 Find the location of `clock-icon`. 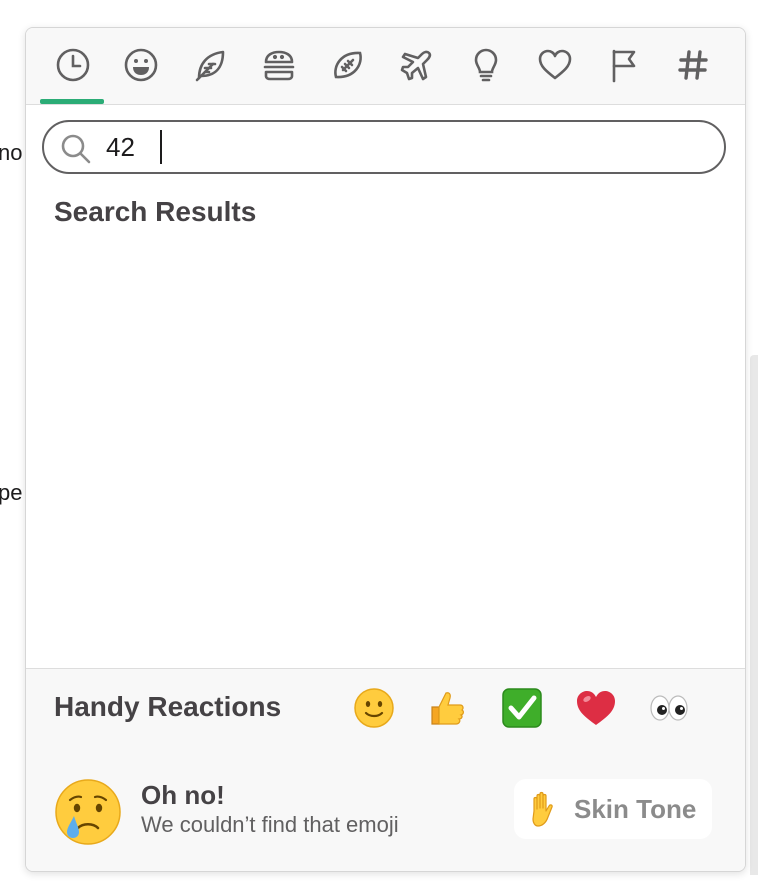

clock-icon is located at coordinates (73, 65).